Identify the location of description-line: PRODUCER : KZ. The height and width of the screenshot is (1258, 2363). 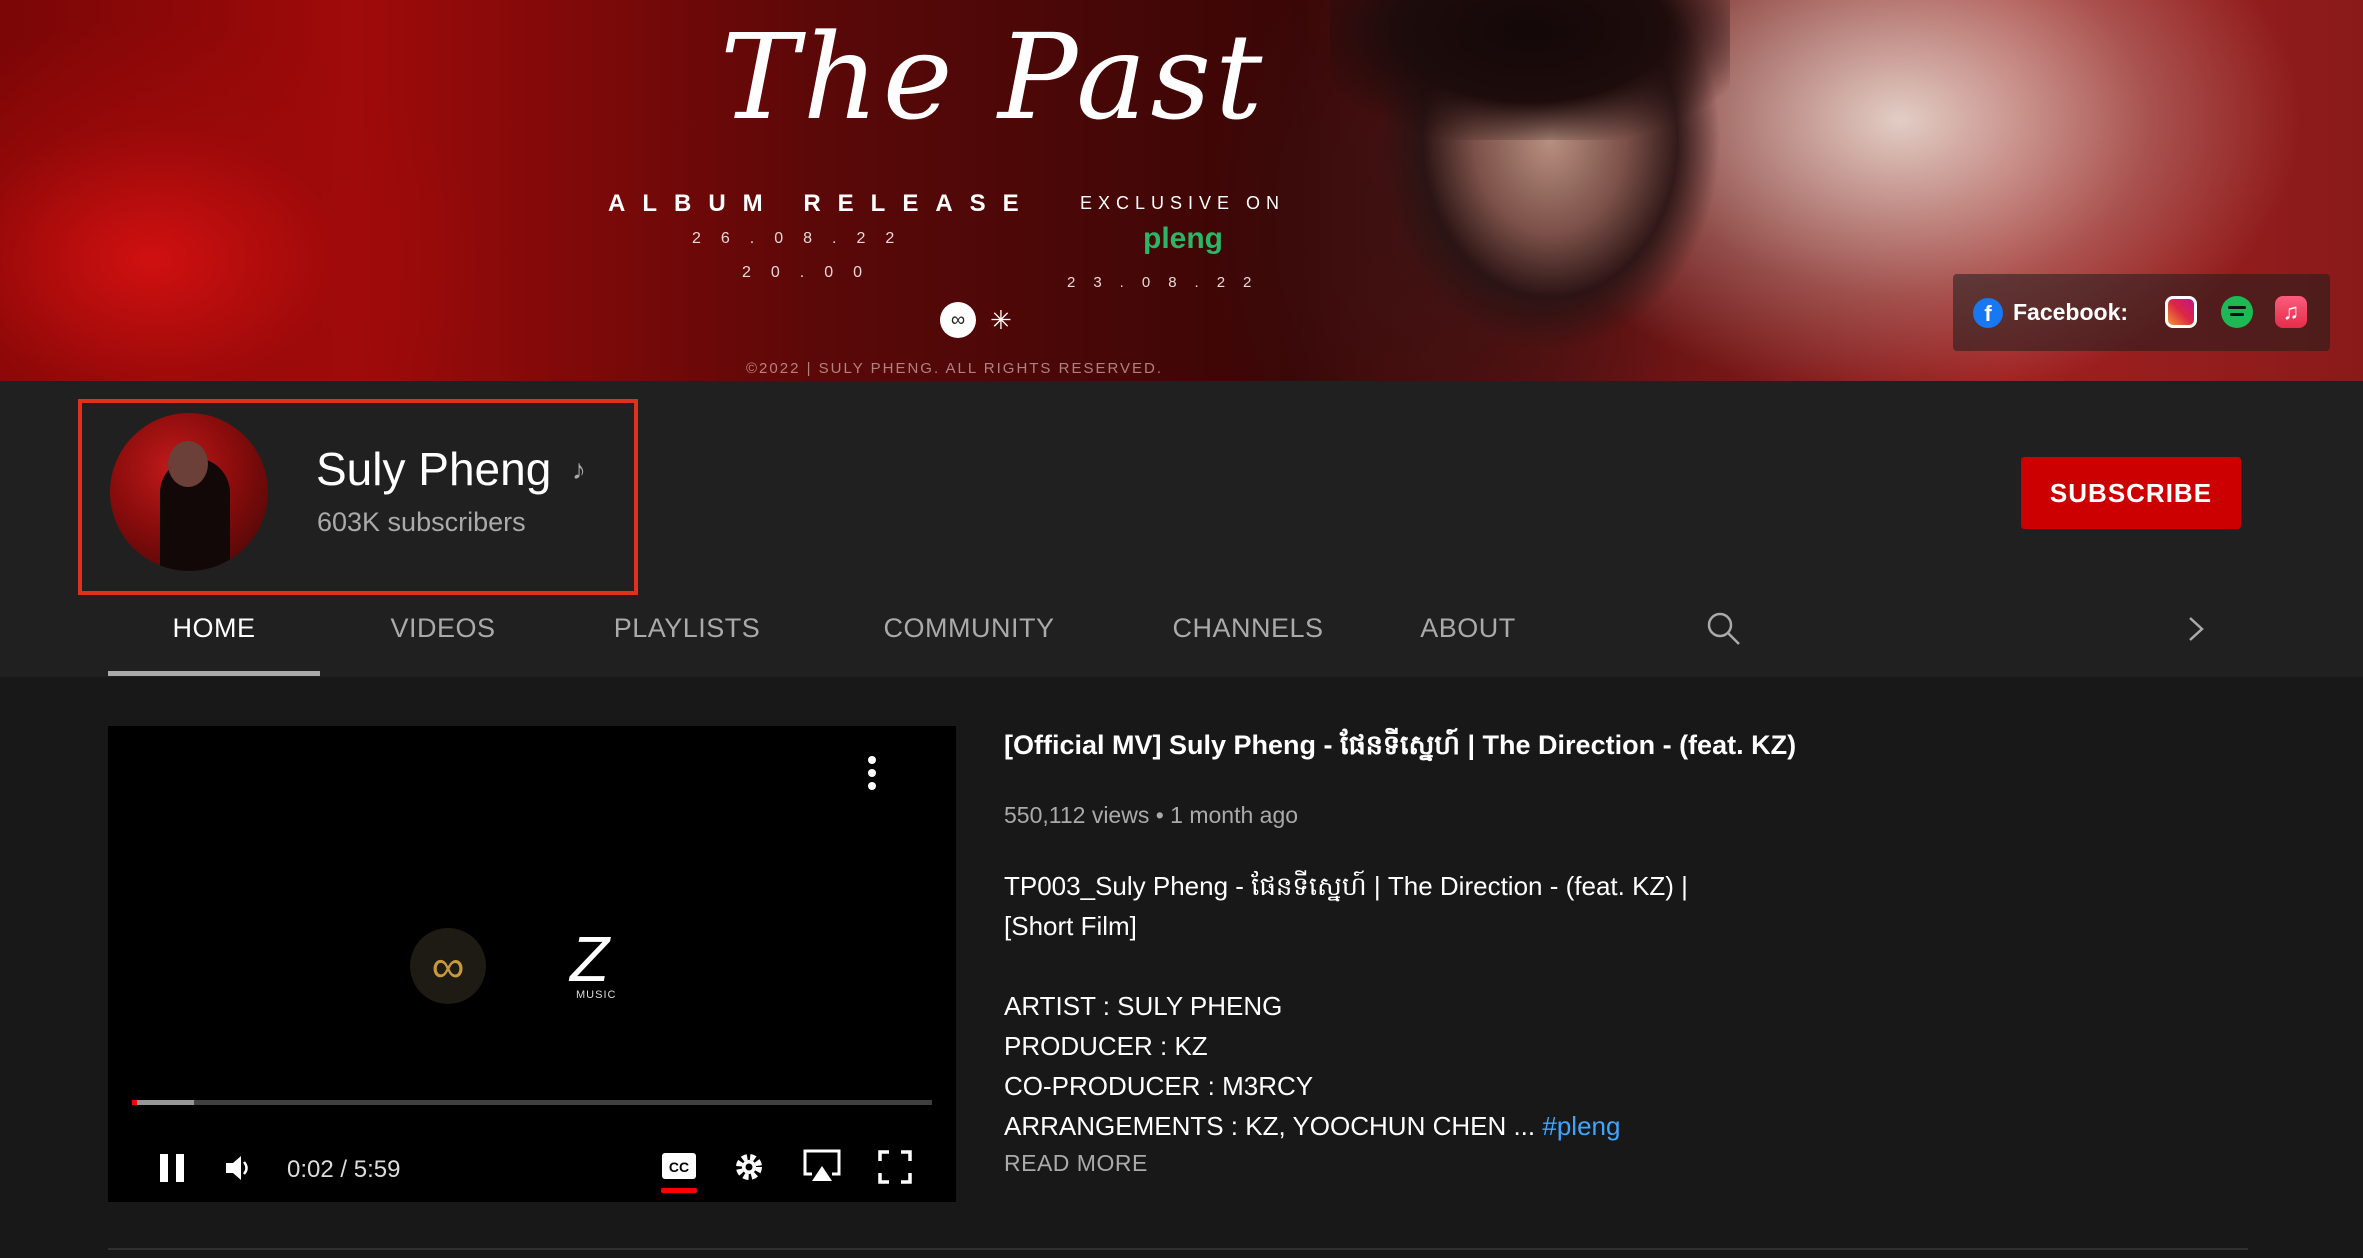
(1106, 1046).